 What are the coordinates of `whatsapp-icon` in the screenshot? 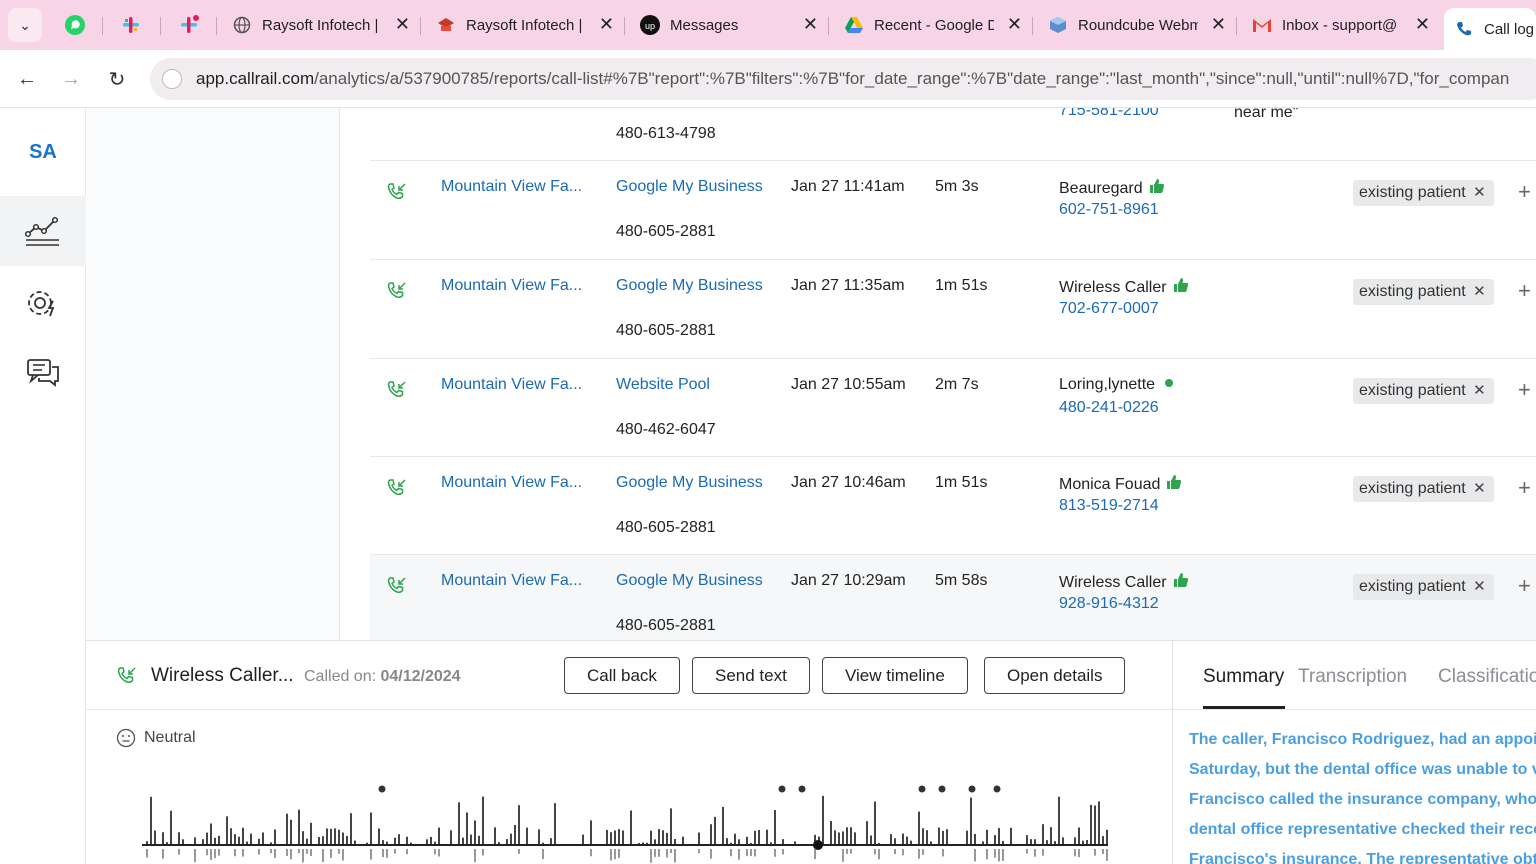 It's located at (75, 25).